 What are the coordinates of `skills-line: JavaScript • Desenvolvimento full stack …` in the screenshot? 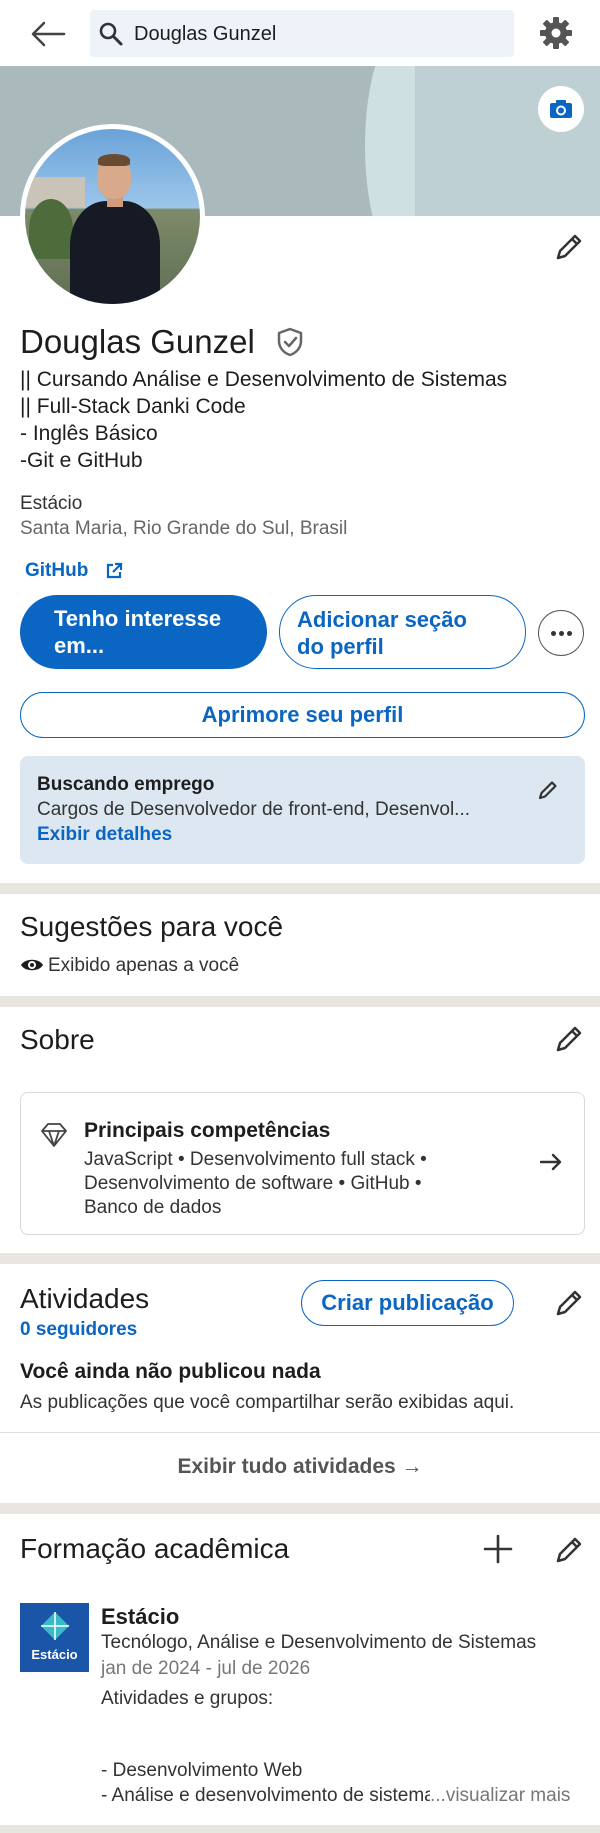 It's located at (255, 1159).